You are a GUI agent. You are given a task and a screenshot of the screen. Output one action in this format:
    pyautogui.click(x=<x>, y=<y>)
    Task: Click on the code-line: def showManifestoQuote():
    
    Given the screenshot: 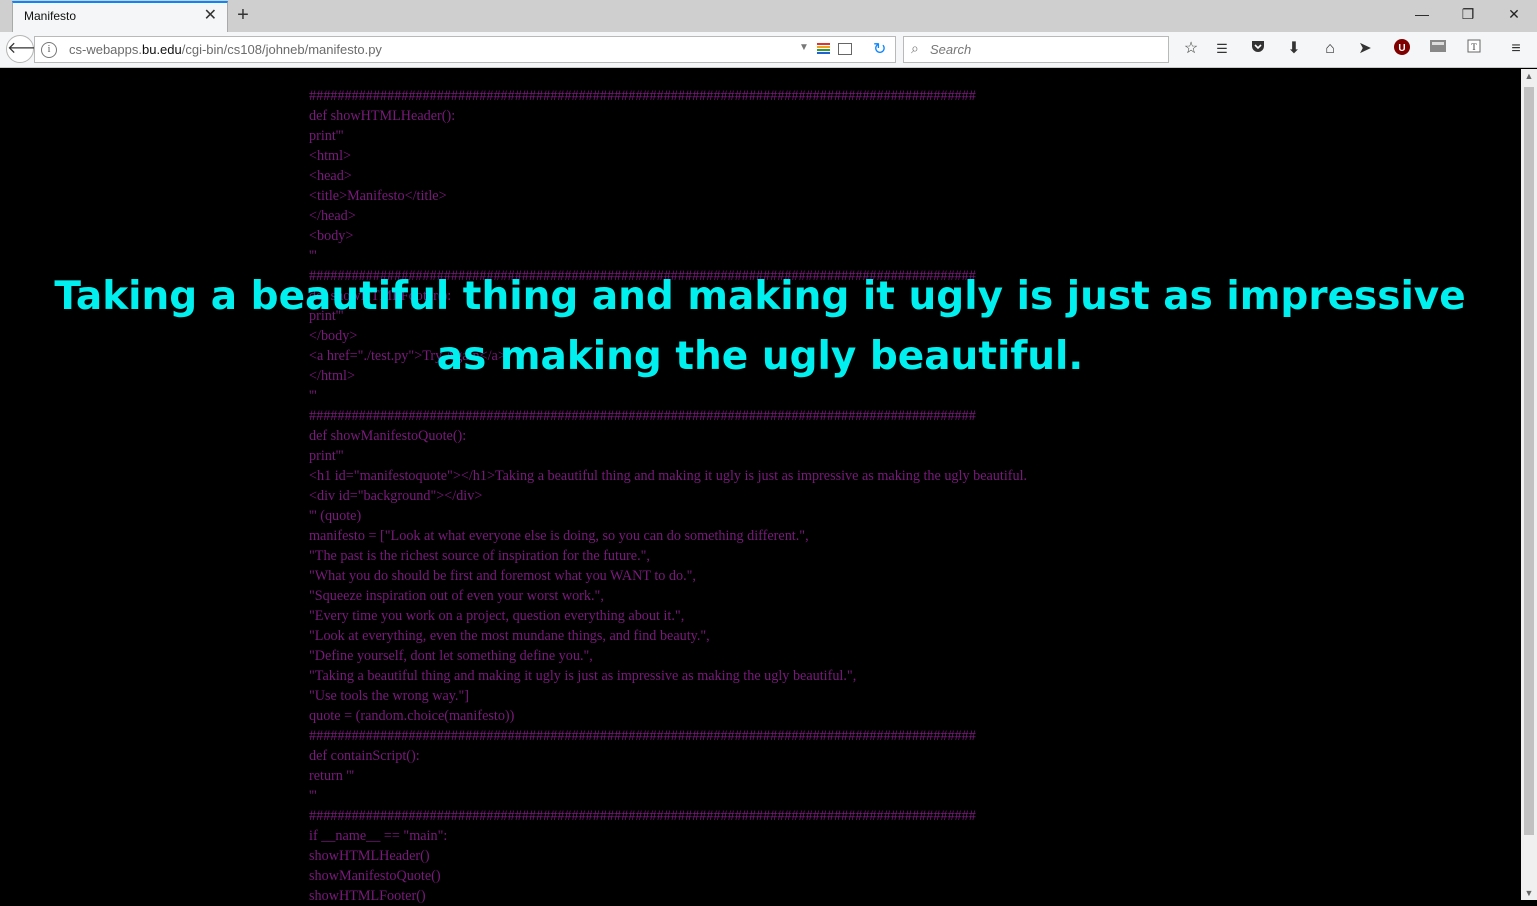 What is the action you would take?
    pyautogui.click(x=388, y=436)
    